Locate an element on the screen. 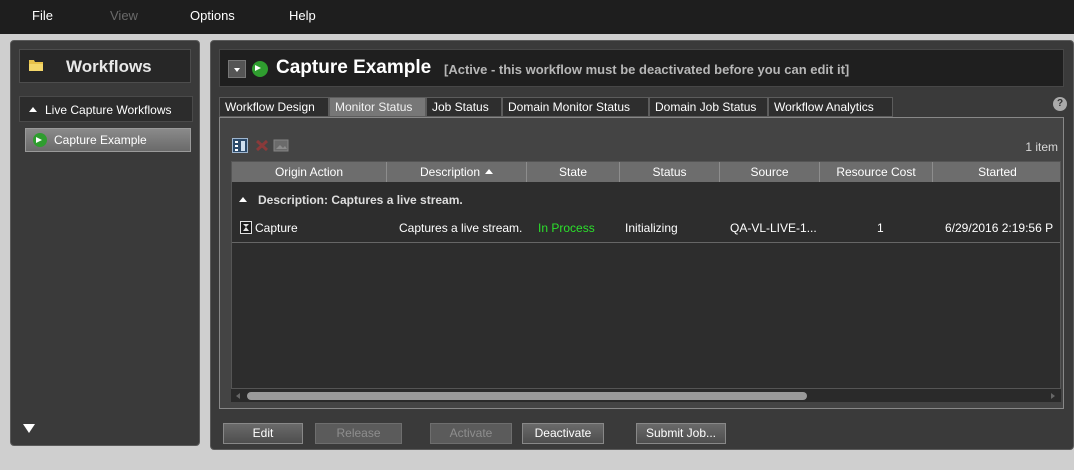  column-header-status: Status is located at coordinates (670, 172).